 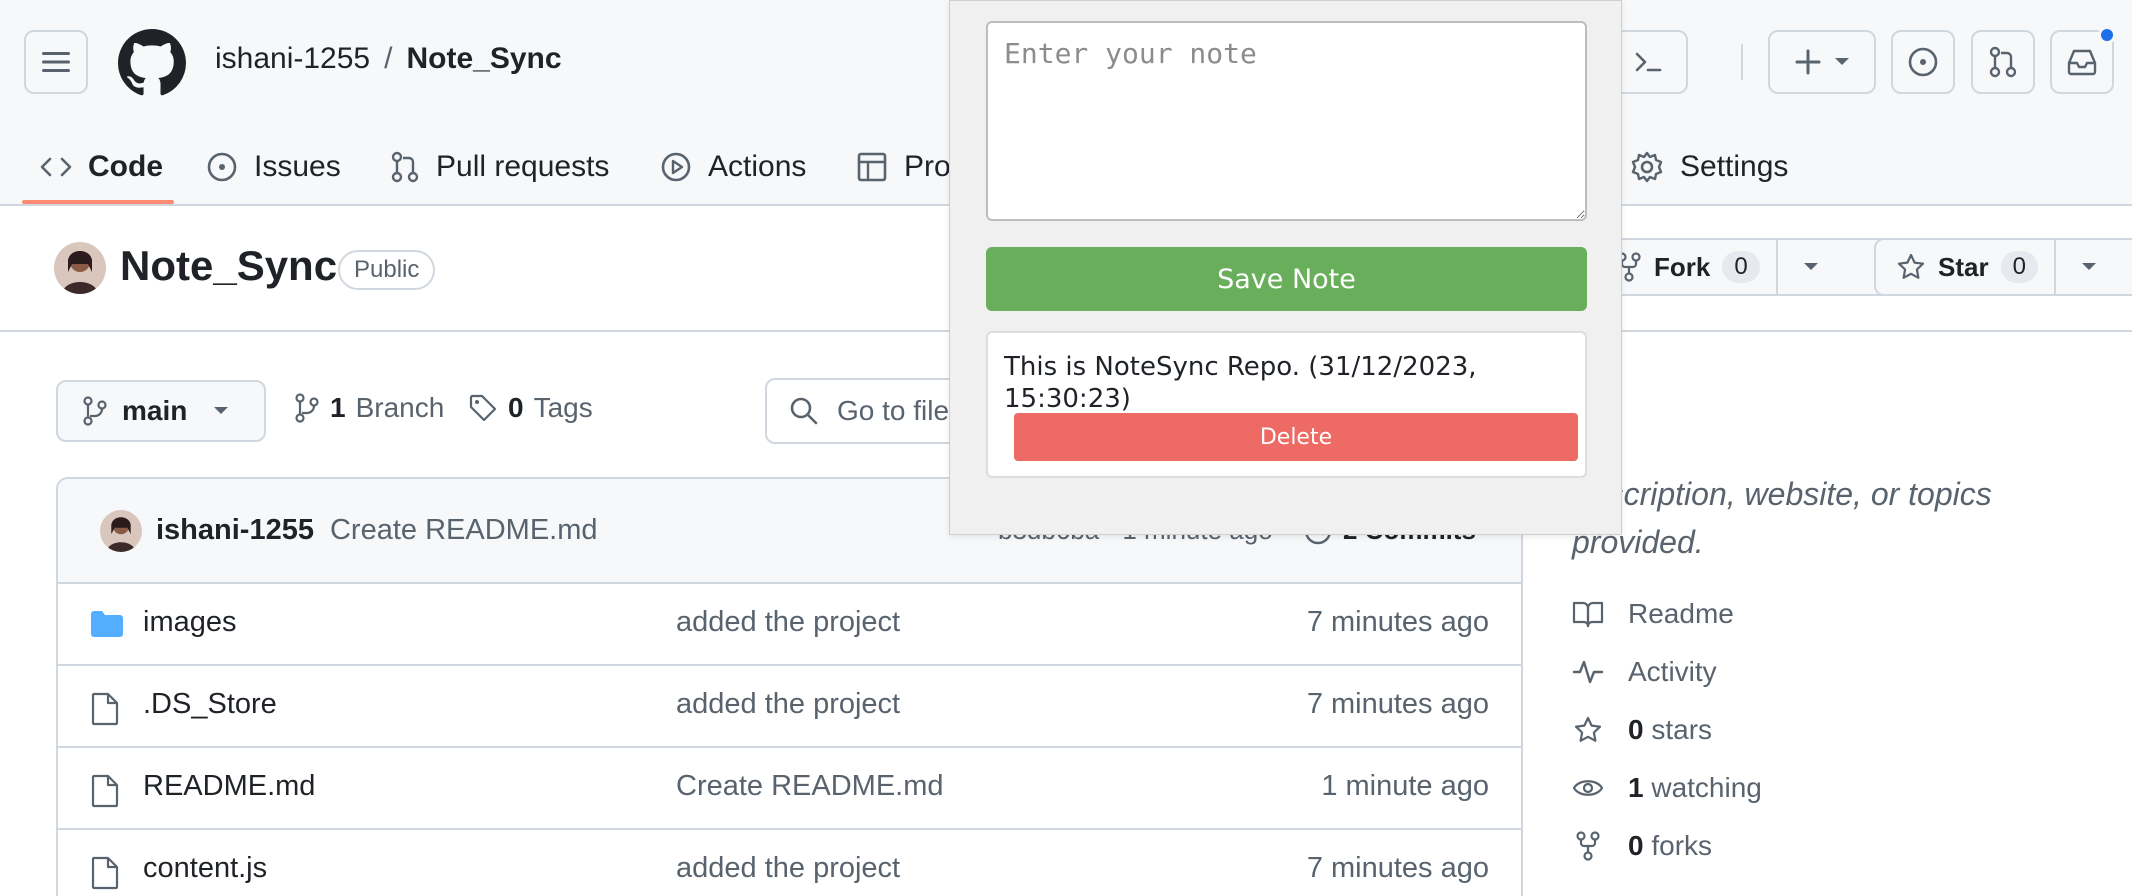 What do you see at coordinates (1296, 437) in the screenshot?
I see `delete-note-button: Delete` at bounding box center [1296, 437].